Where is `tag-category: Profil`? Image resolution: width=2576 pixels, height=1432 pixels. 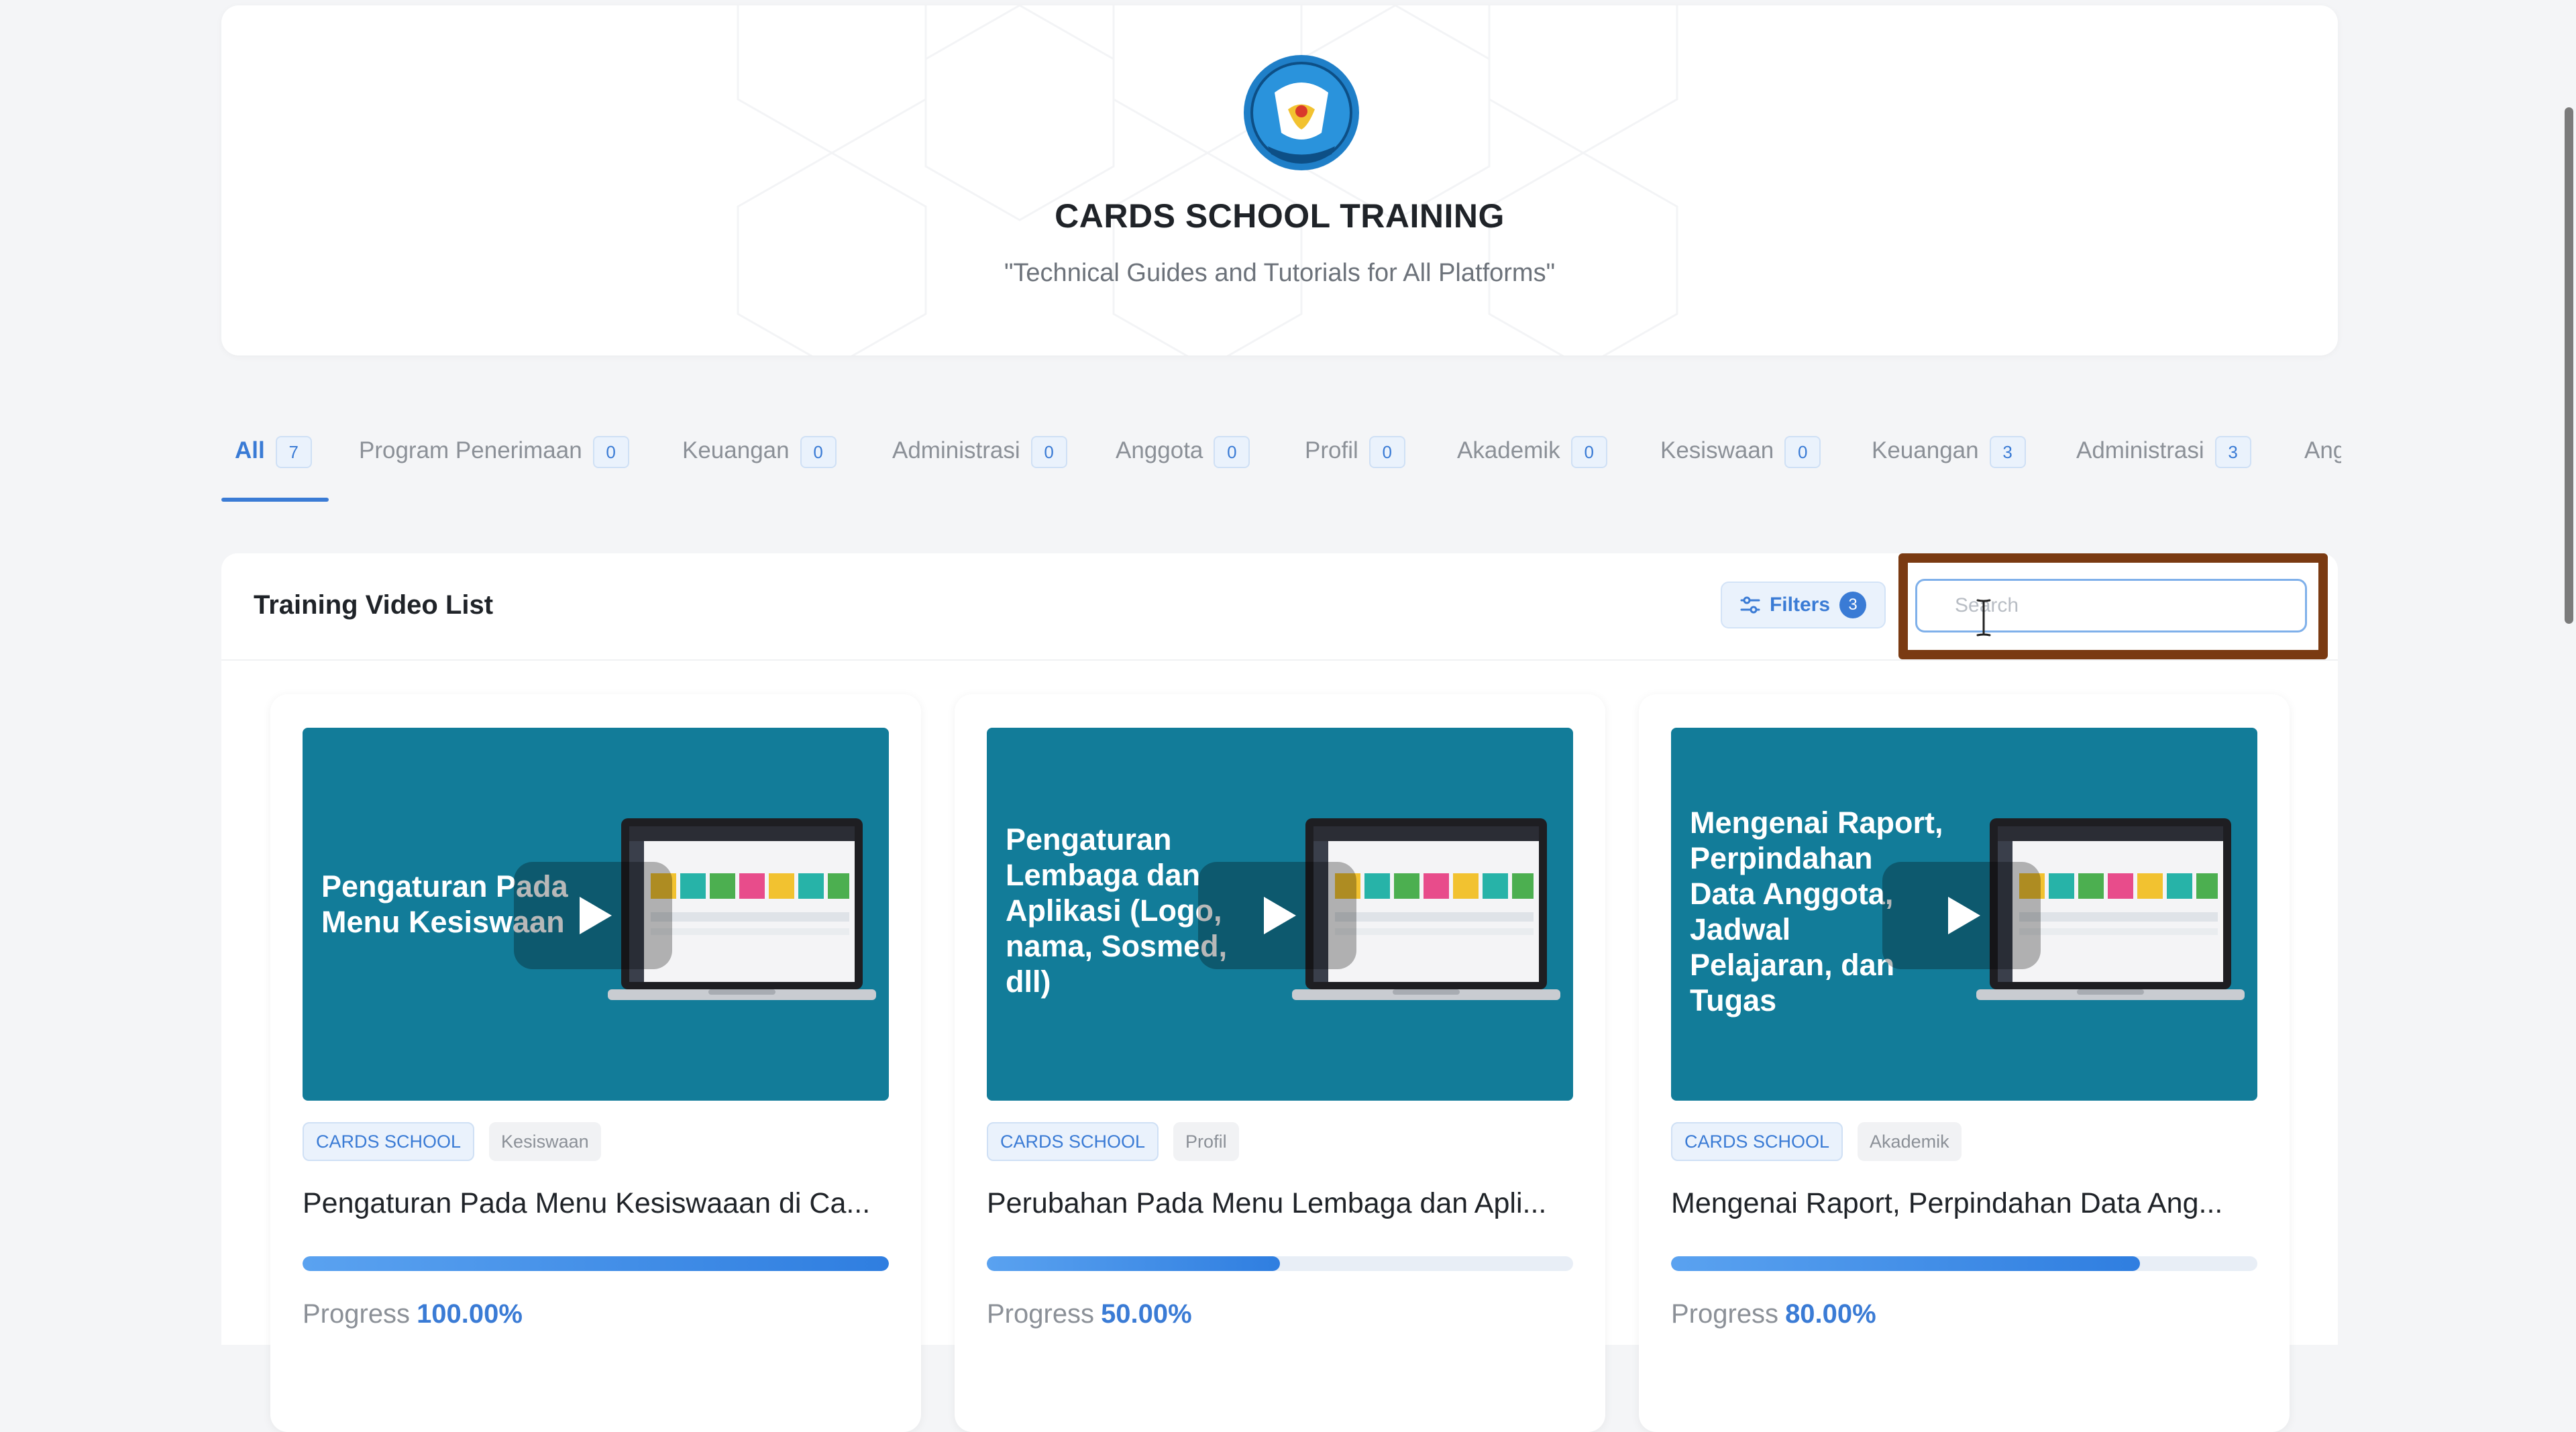
tag-category: Profil is located at coordinates (1206, 1141).